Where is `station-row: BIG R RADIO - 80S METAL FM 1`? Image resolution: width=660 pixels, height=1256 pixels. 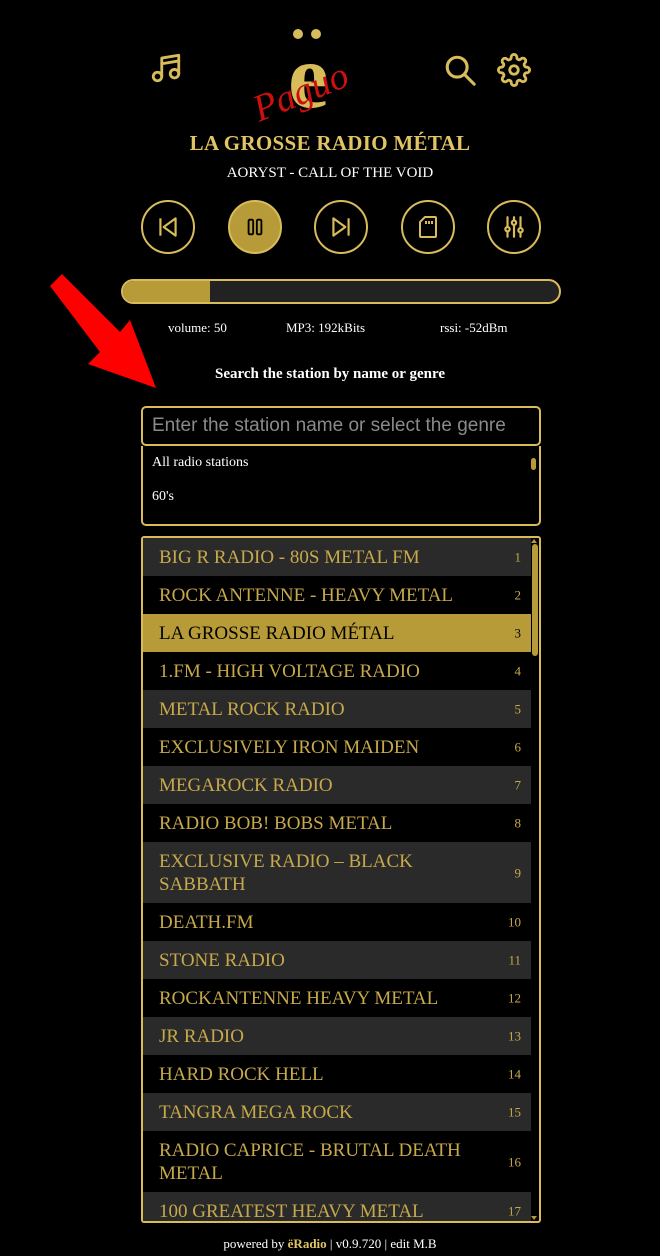 station-row: BIG R RADIO - 80S METAL FM 1 is located at coordinates (337, 557).